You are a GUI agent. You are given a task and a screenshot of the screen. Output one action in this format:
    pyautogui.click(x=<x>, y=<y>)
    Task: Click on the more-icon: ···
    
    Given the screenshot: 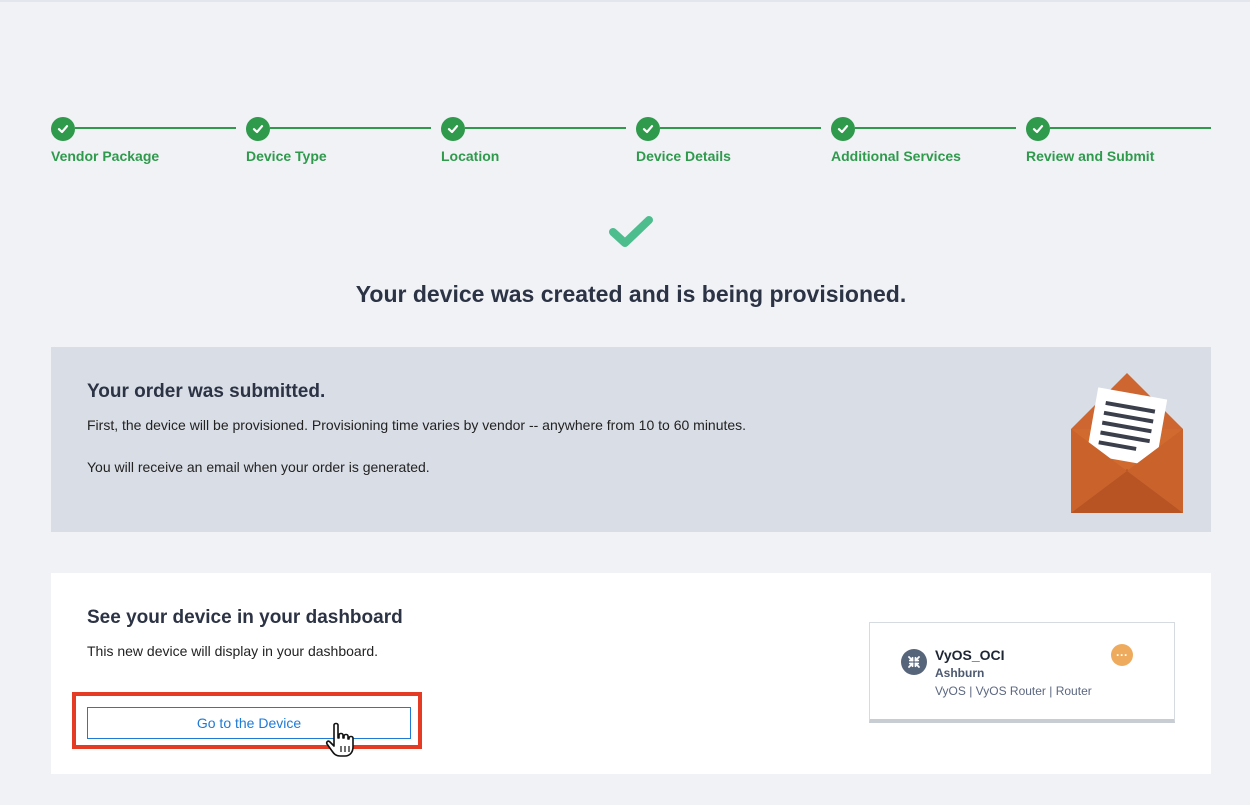 What is the action you would take?
    pyautogui.click(x=1122, y=655)
    